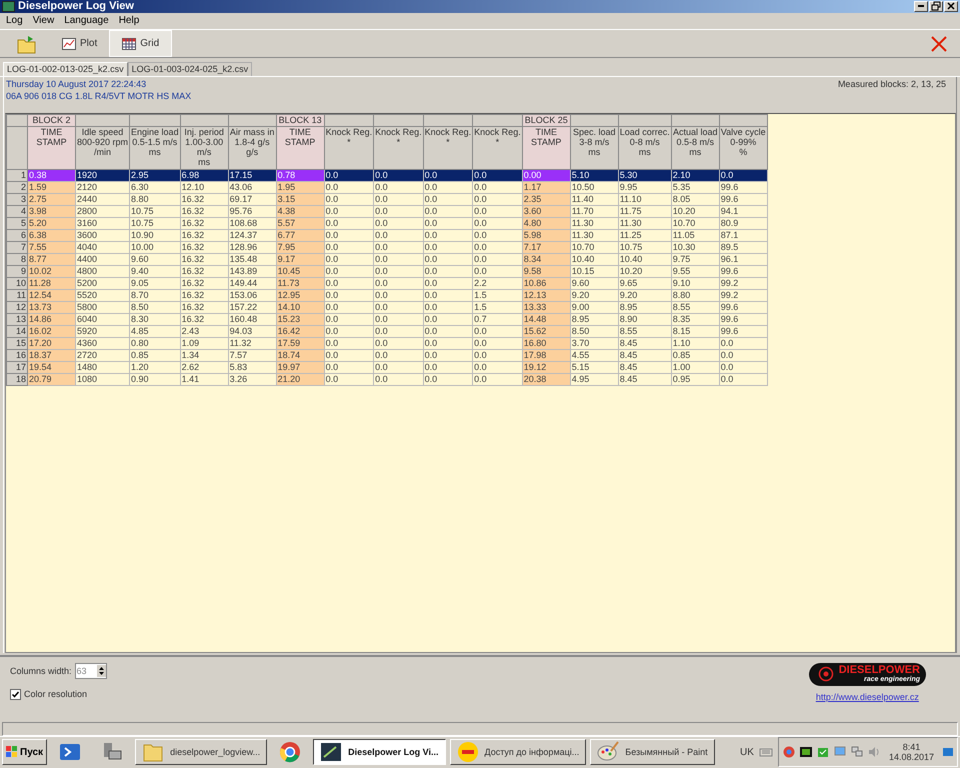 Image resolution: width=960 pixels, height=768 pixels. I want to click on table-cell: 5520, so click(103, 295).